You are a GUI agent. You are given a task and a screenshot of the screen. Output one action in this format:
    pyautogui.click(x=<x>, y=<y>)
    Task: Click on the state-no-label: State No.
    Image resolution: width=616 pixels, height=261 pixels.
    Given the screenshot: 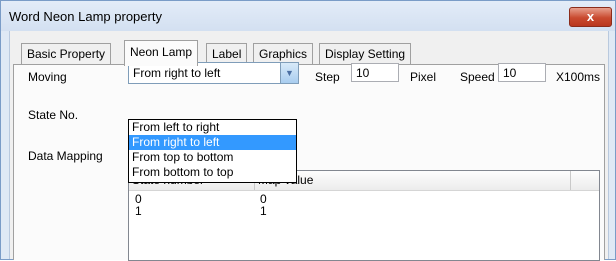 What is the action you would take?
    pyautogui.click(x=53, y=115)
    